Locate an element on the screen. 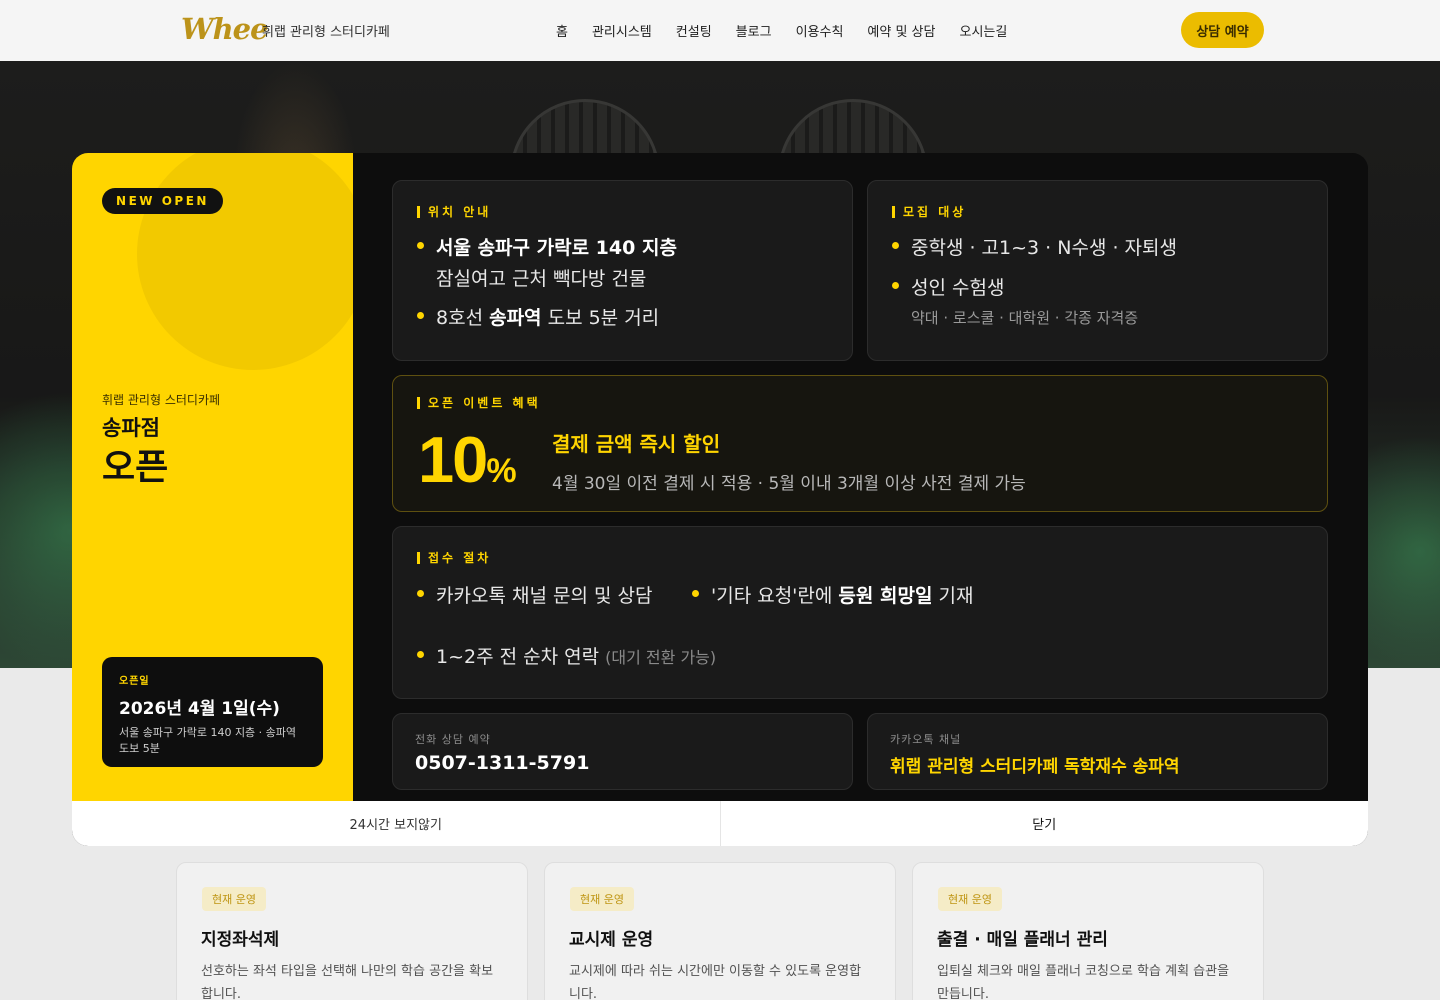 This screenshot has height=1000, width=1440. location-subway: 8호선 송파역 도보 5분 거리 is located at coordinates (538, 316).